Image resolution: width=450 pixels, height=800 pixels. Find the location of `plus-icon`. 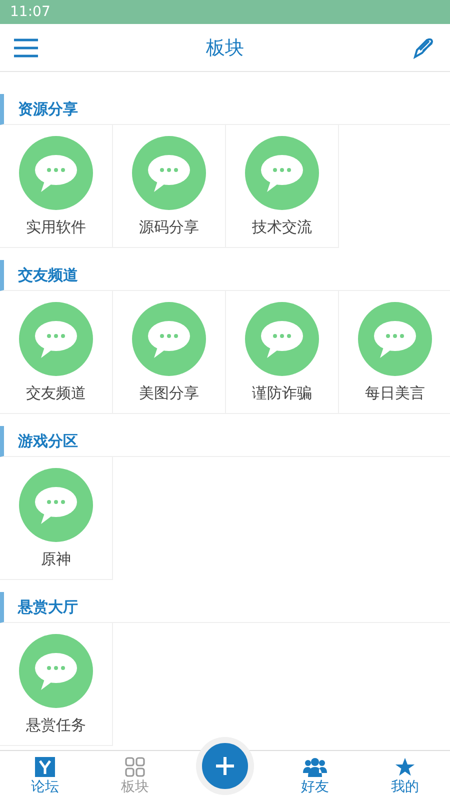

plus-icon is located at coordinates (225, 766).